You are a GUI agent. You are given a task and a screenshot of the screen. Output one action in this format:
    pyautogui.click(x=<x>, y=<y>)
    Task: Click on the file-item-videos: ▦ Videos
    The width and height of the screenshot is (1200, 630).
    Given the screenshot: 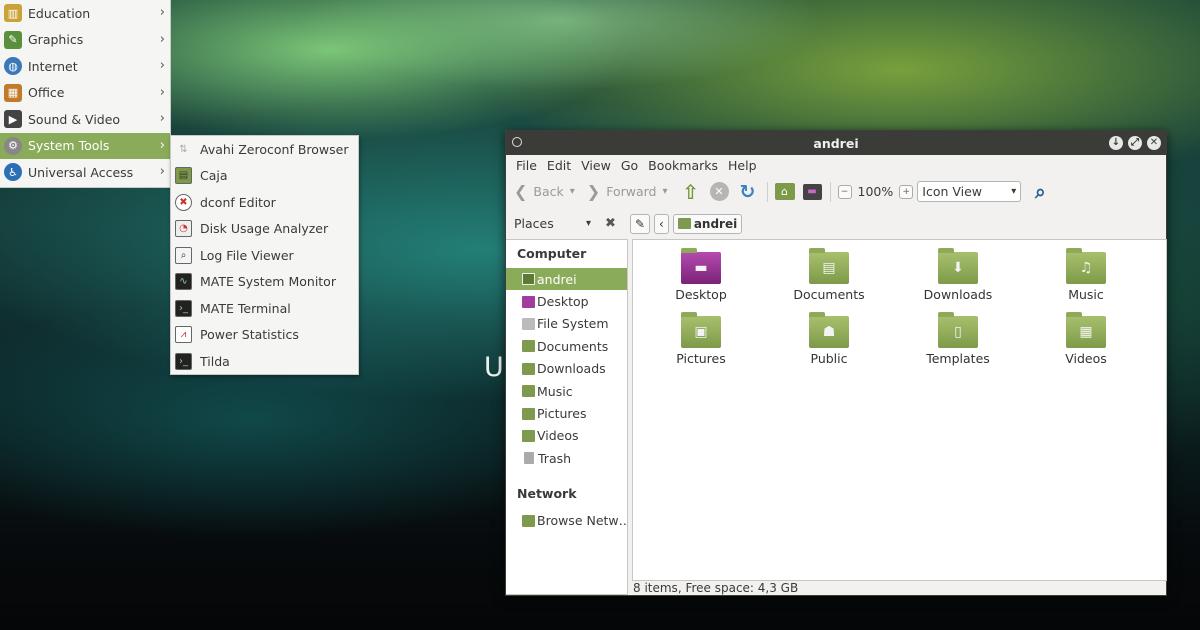 What is the action you would take?
    pyautogui.click(x=1086, y=339)
    